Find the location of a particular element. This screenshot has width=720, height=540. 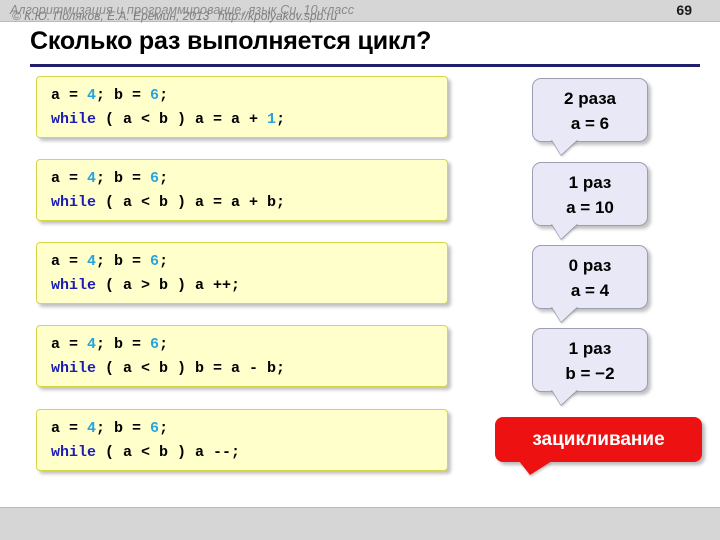

code-block: a = 4; b = 6; while ( a < b ) a --; is located at coordinates (242, 440).